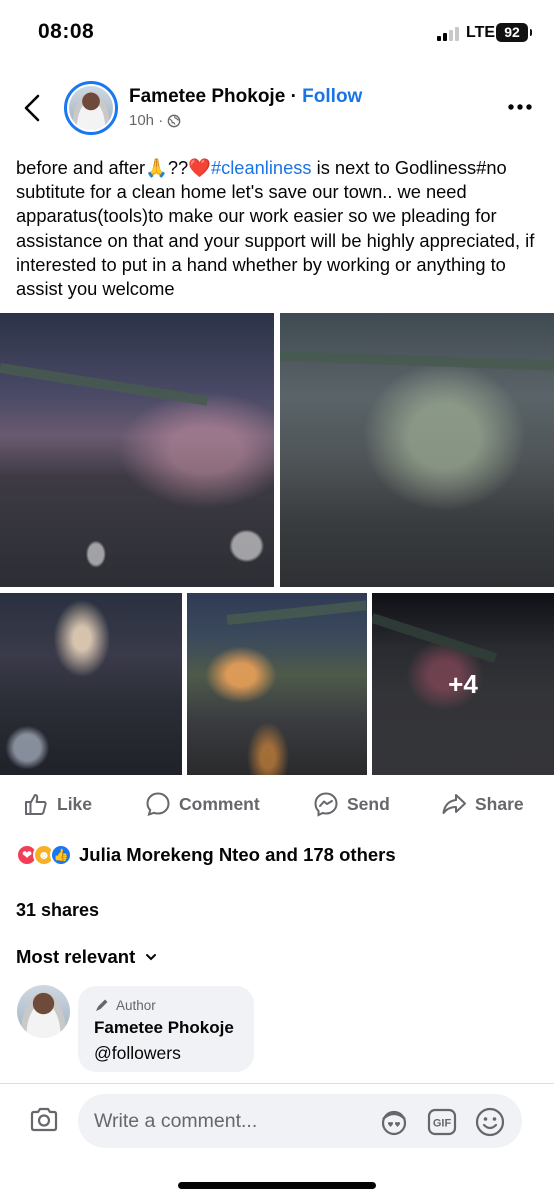  I want to click on network-label: LTE, so click(481, 32).